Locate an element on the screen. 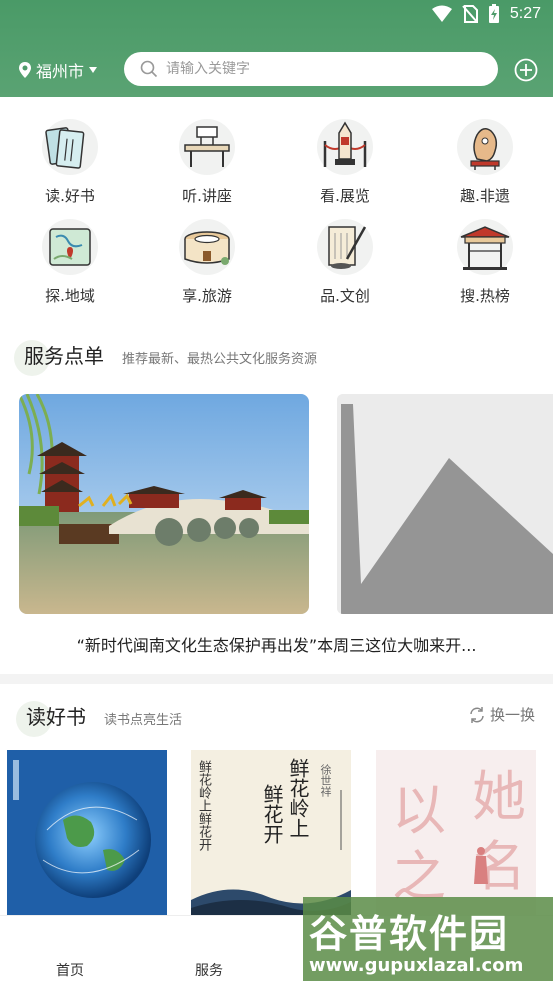 This screenshot has width=553, height=981. app-header: 5:27 福州市 is located at coordinates (276, 48).